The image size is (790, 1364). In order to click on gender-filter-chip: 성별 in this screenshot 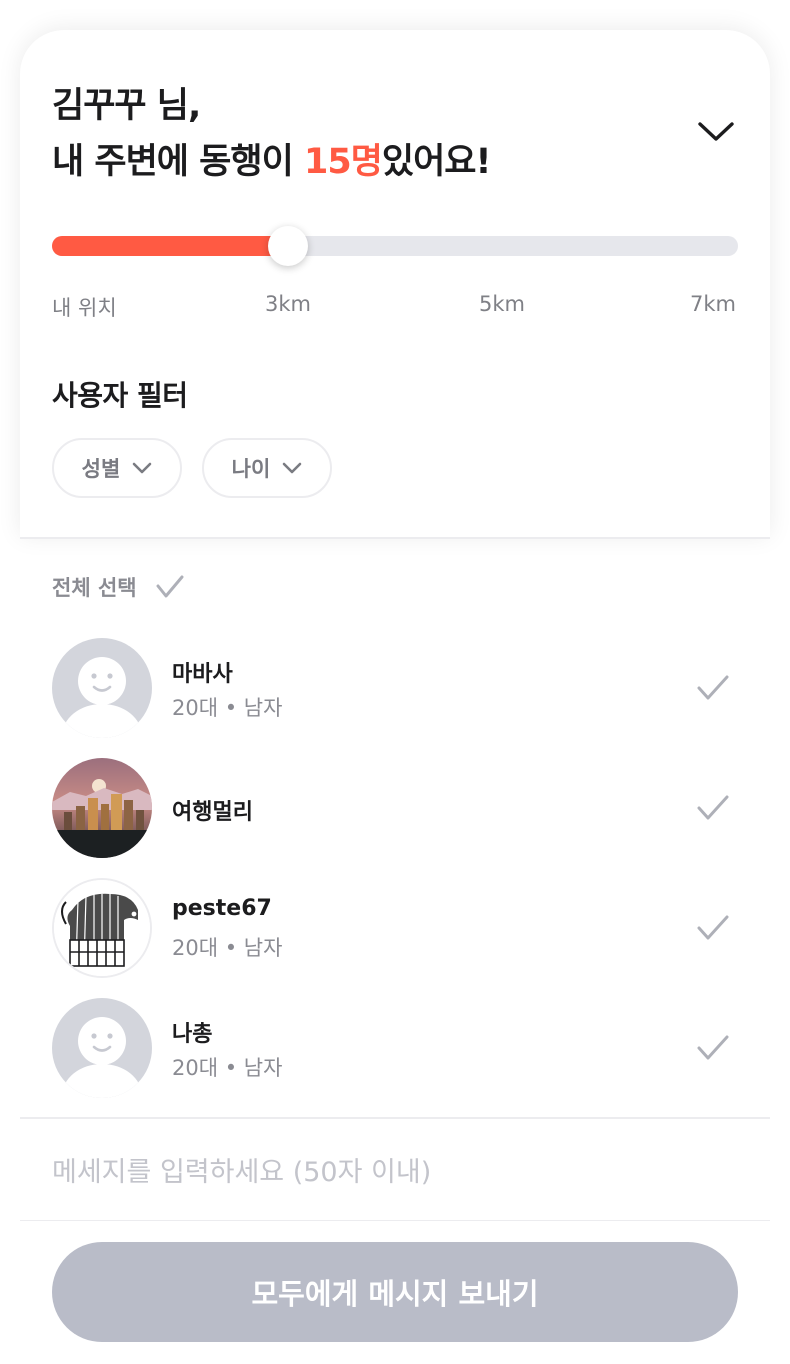, I will do `click(117, 468)`.